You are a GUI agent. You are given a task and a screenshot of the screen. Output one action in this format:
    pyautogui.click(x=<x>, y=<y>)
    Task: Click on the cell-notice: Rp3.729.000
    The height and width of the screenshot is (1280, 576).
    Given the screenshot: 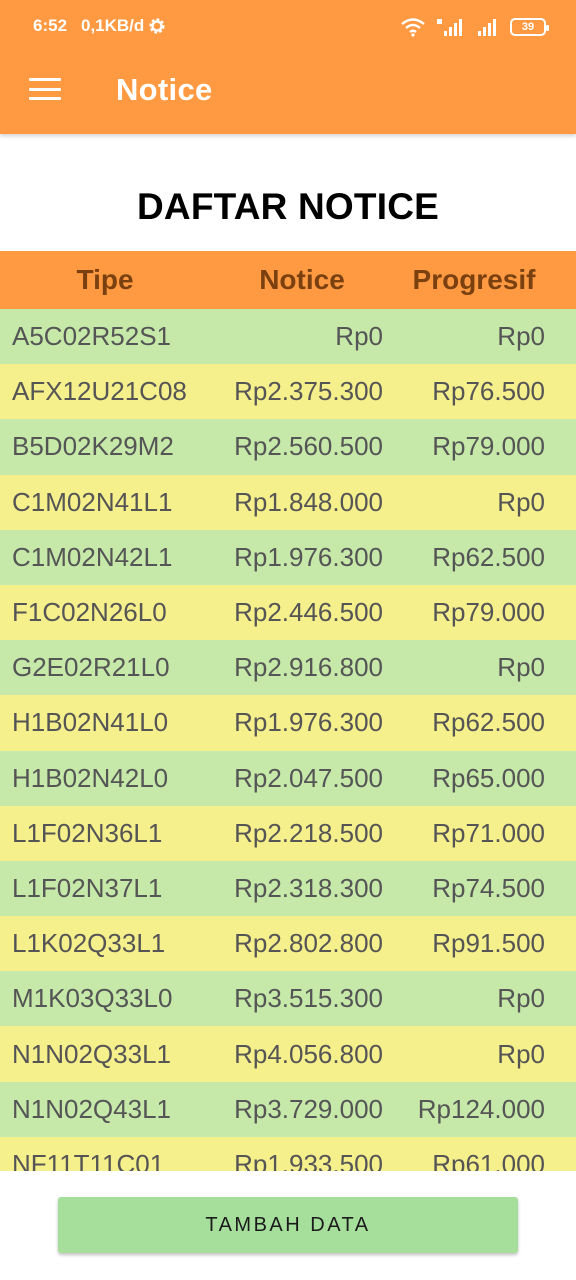 What is the action you would take?
    pyautogui.click(x=308, y=1108)
    